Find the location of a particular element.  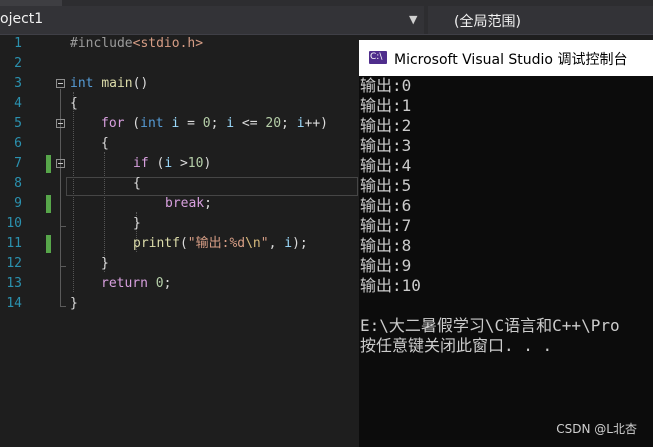

code-token: "输出:%d is located at coordinates (216, 243).